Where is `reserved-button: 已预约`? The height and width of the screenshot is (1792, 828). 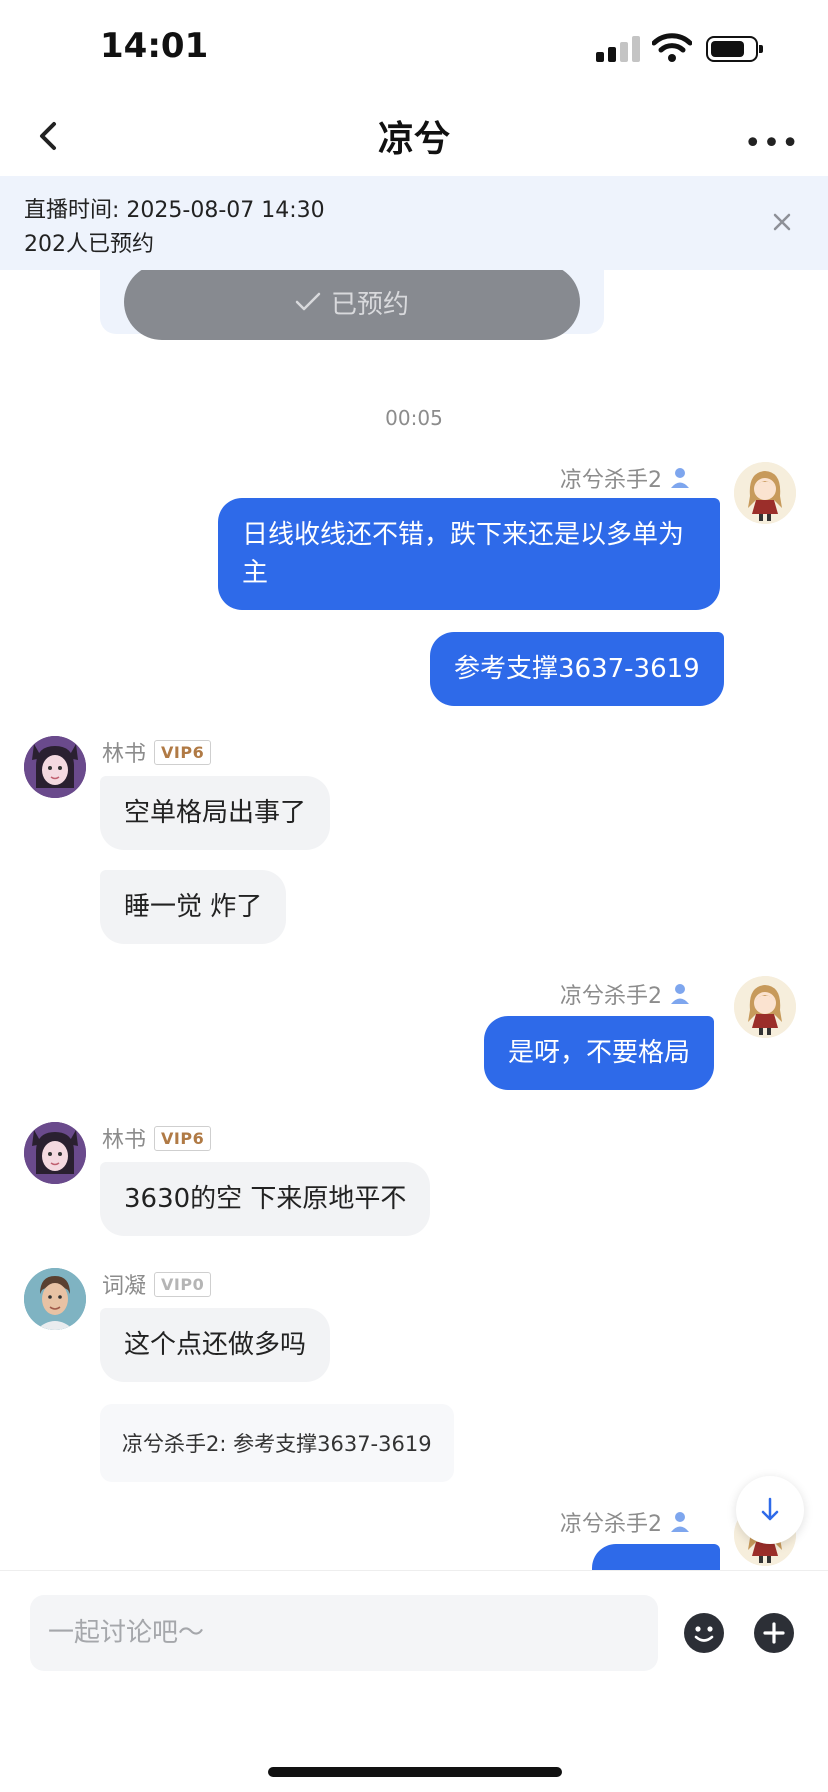 reserved-button: 已预约 is located at coordinates (352, 305).